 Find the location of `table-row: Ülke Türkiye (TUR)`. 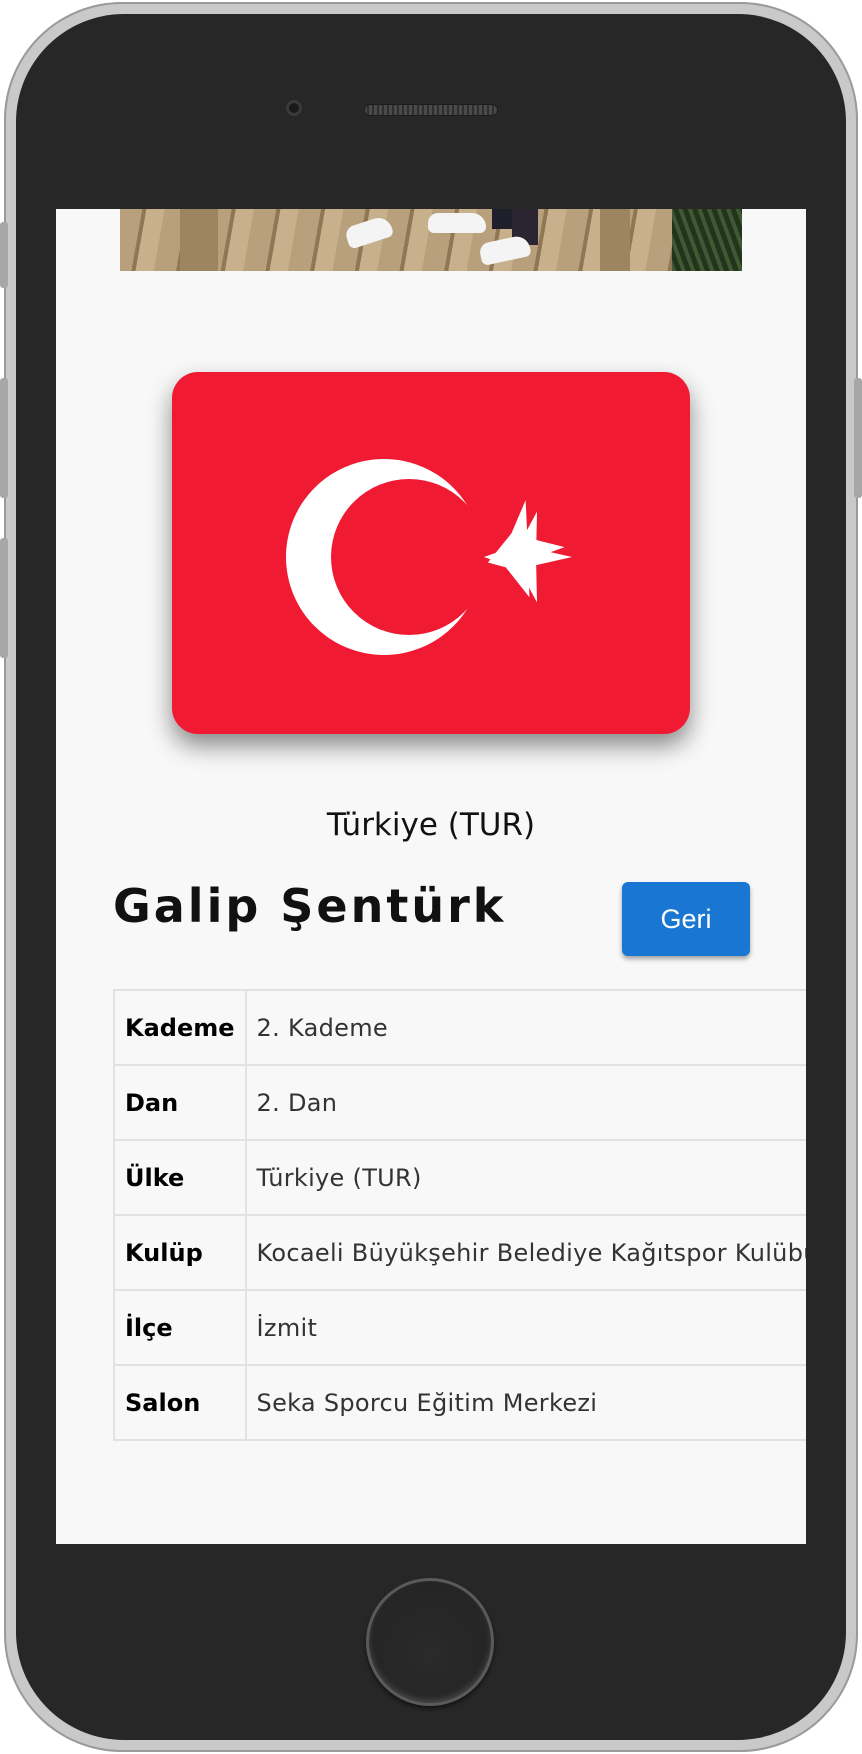

table-row: Ülke Türkiye (TUR) is located at coordinates (459, 1177).